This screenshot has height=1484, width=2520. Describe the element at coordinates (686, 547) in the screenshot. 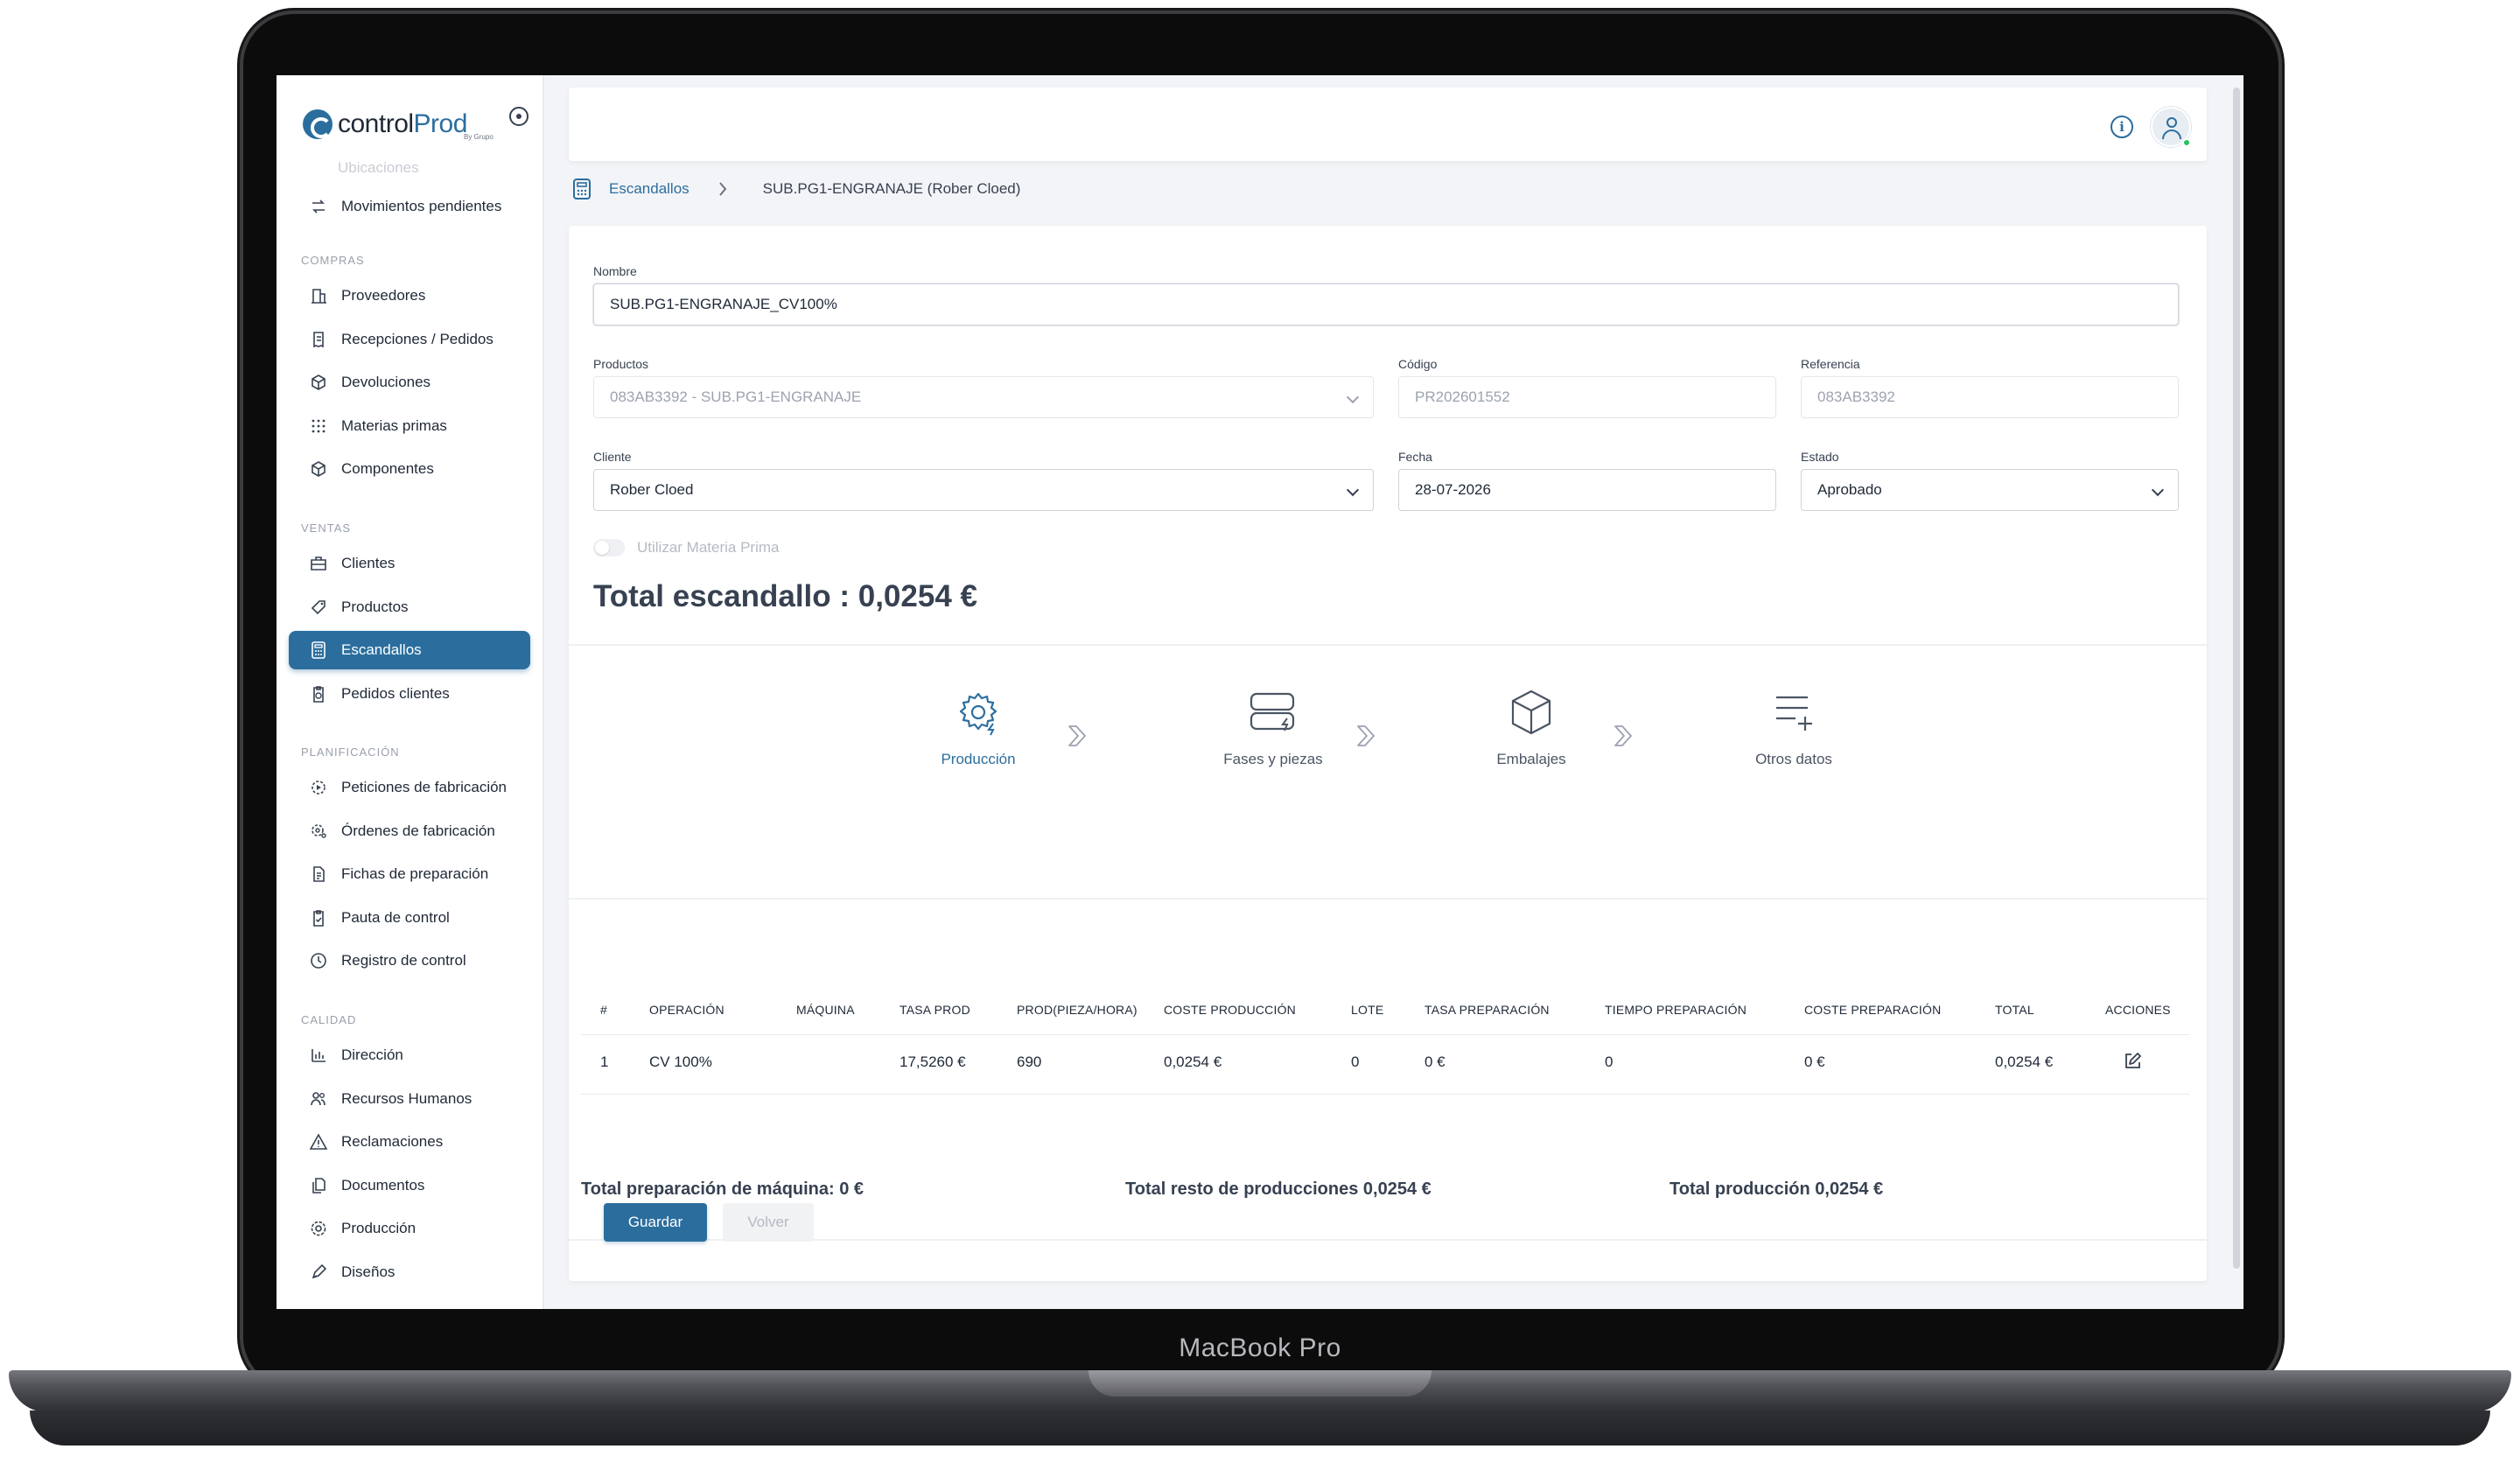

I see `materia-prima-toggle-row: Utilizar Materia Prima` at that location.